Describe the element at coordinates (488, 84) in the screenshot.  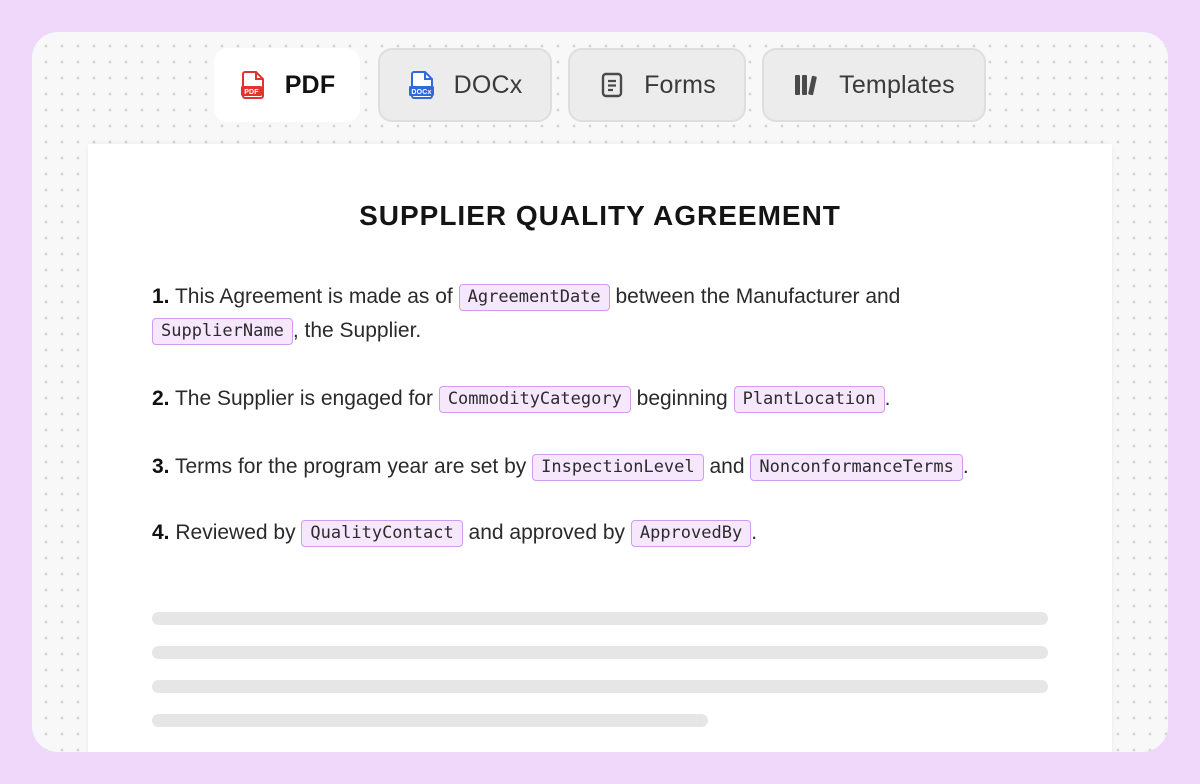
I see `tab-label: DOCx` at that location.